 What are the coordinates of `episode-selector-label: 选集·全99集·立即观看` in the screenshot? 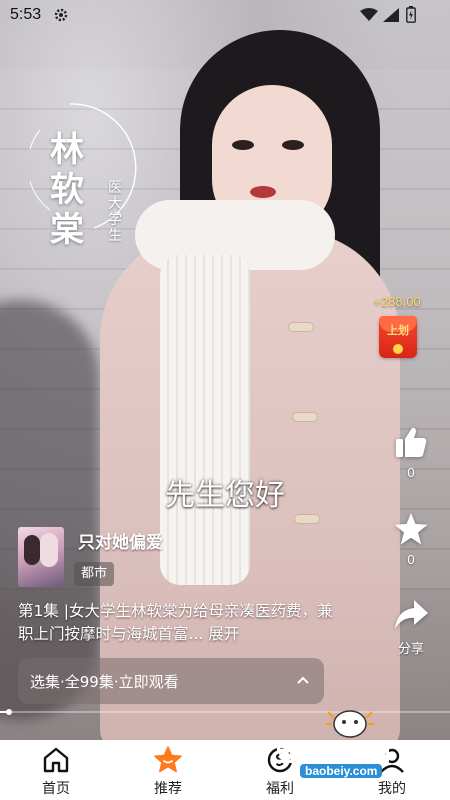 It's located at (104, 682).